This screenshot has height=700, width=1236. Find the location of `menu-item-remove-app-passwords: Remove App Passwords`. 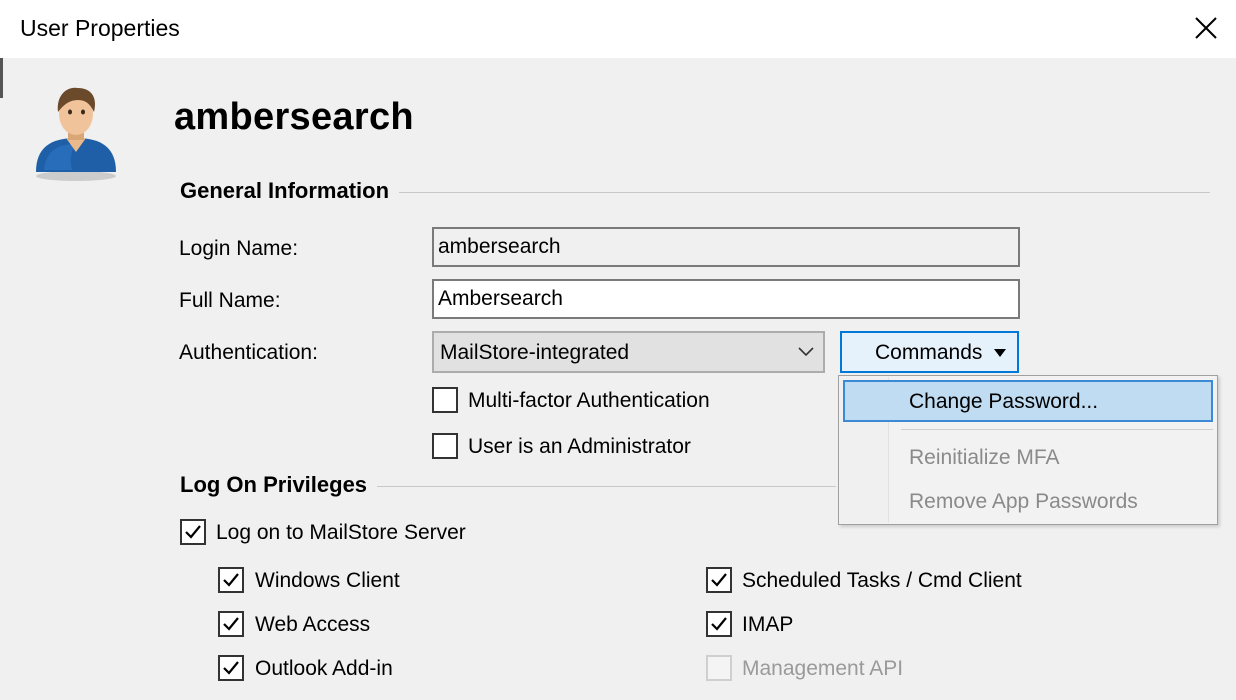

menu-item-remove-app-passwords: Remove App Passwords is located at coordinates (1028, 501).